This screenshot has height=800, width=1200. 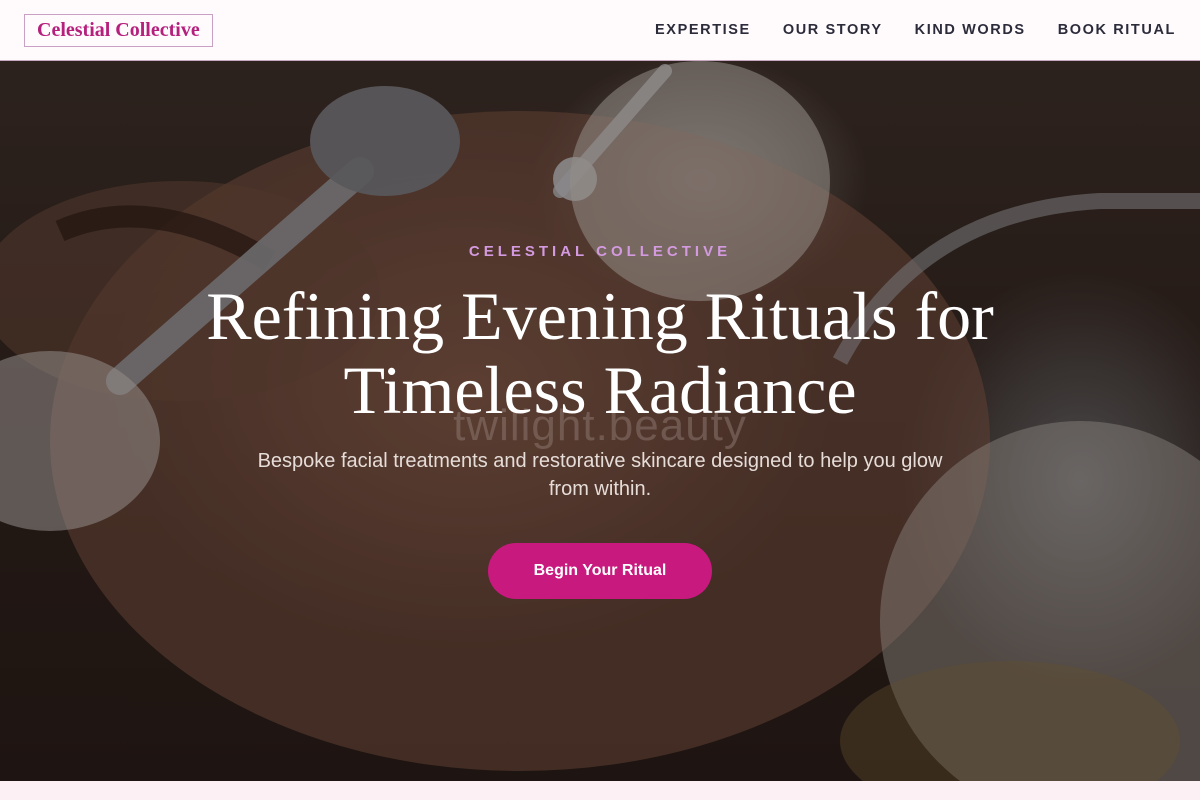 What do you see at coordinates (118, 30) in the screenshot?
I see `brand-logo: Celestial Collective` at bounding box center [118, 30].